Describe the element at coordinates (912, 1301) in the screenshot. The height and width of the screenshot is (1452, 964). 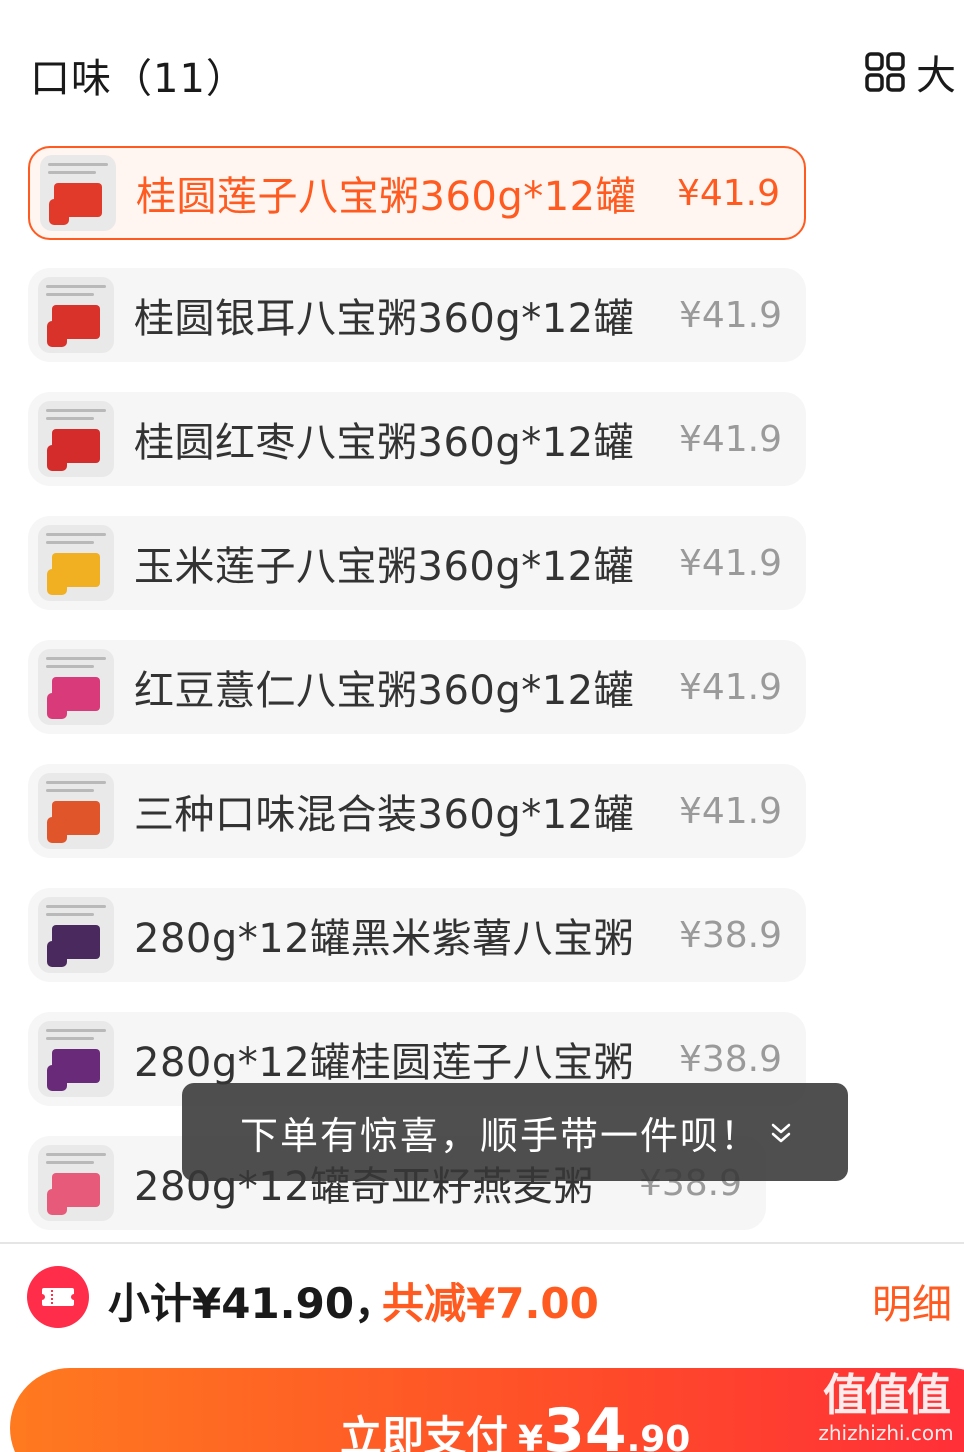
I see `price-detail-link: 明细` at that location.